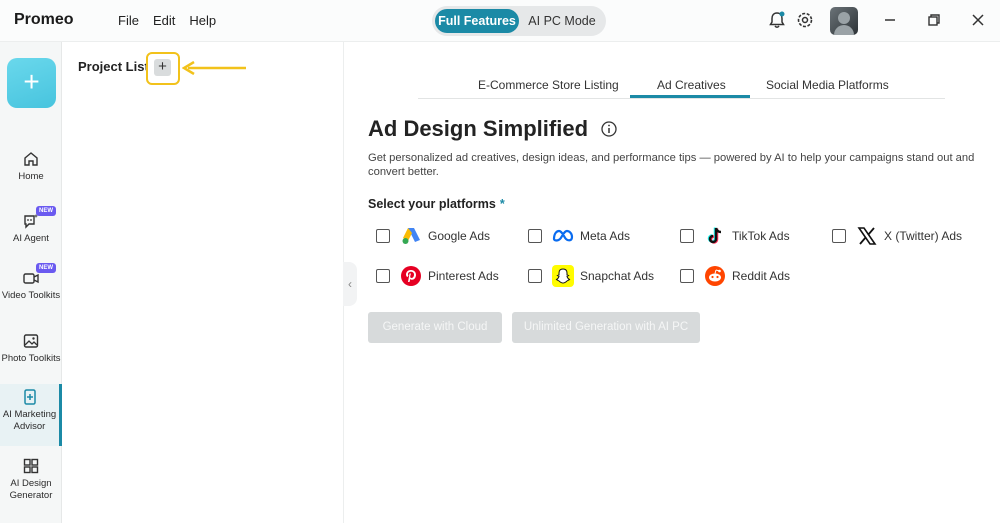 Image resolution: width=1000 pixels, height=523 pixels. I want to click on nav-ai-agent-label: AI Agent, so click(31, 238).